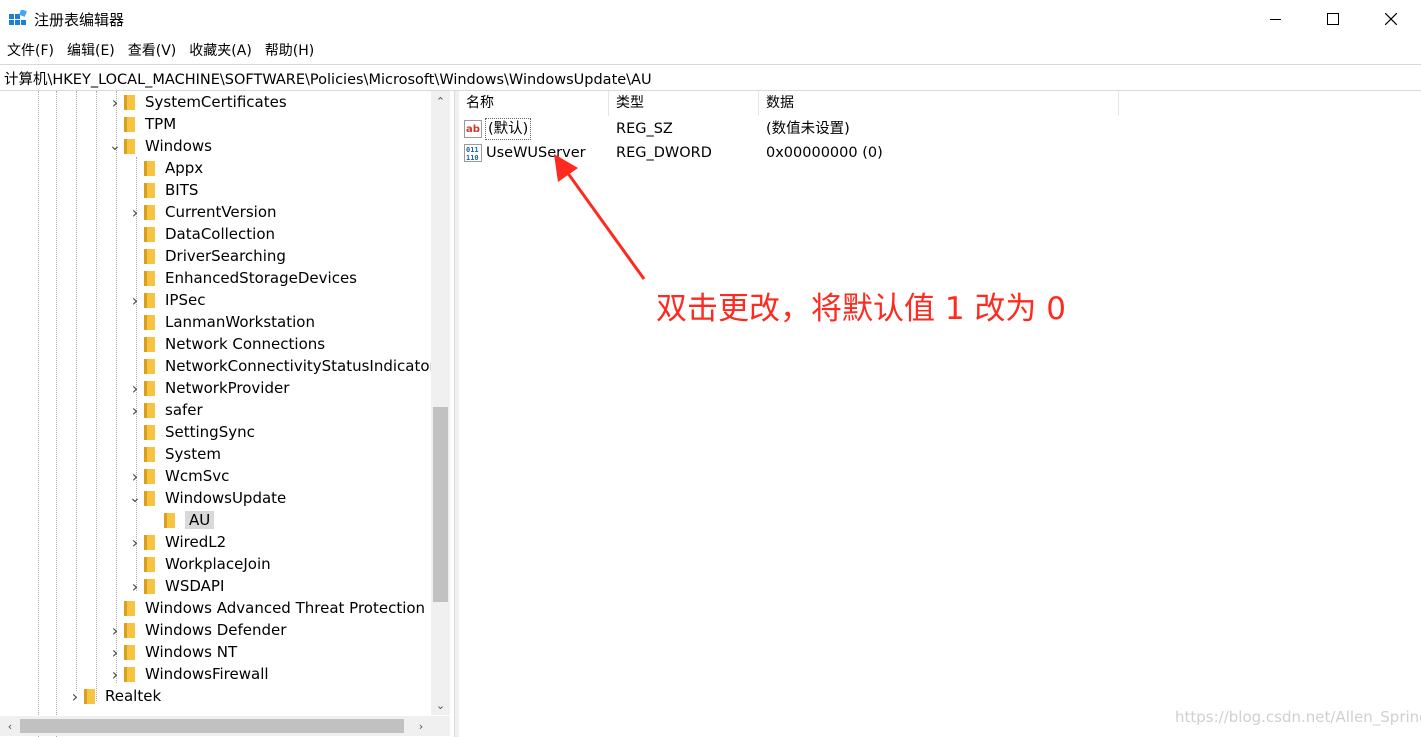 This screenshot has height=737, width=1421. What do you see at coordinates (142, 124) in the screenshot?
I see `tree-item-tpm: TPM` at bounding box center [142, 124].